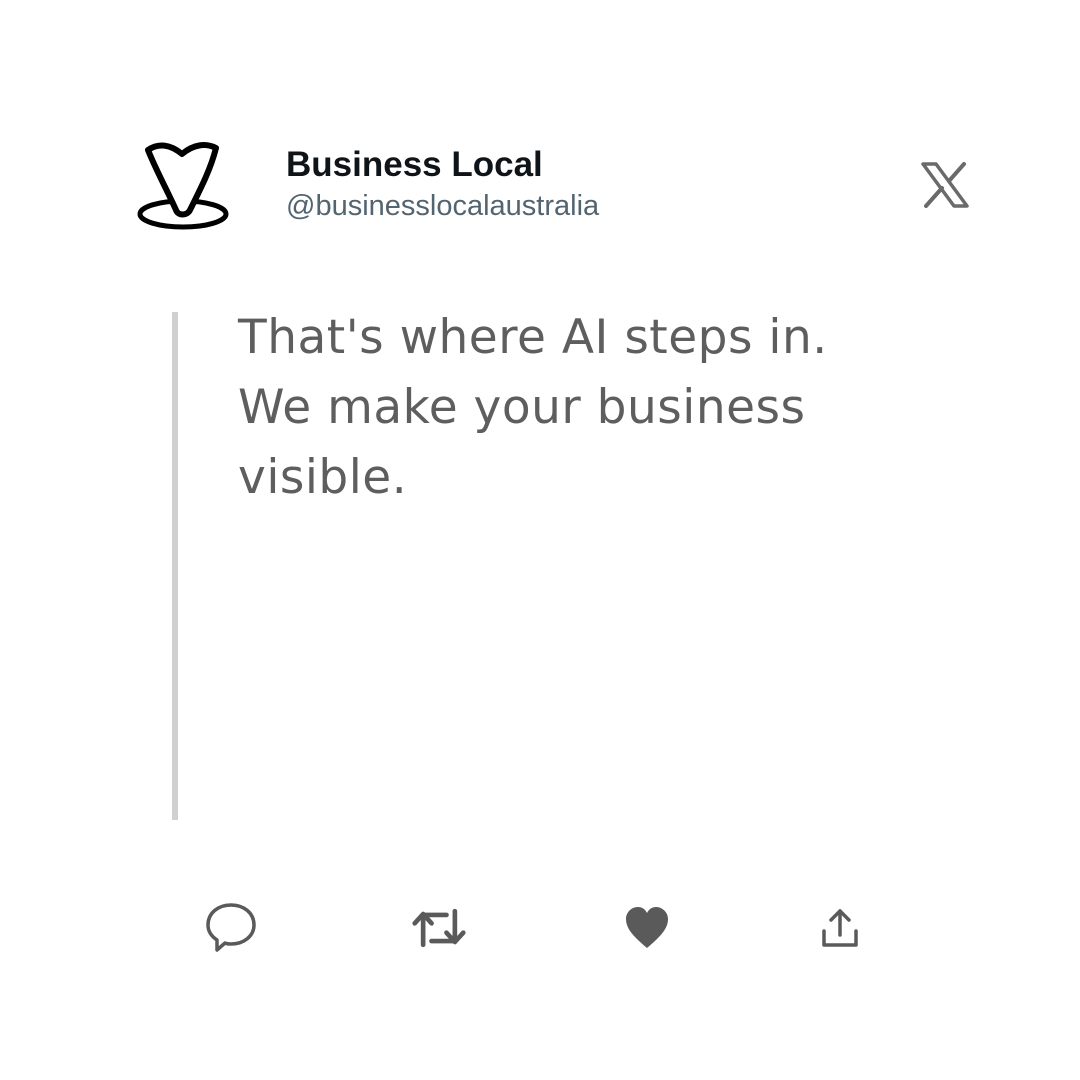  I want to click on retweet-button, so click(439, 928).